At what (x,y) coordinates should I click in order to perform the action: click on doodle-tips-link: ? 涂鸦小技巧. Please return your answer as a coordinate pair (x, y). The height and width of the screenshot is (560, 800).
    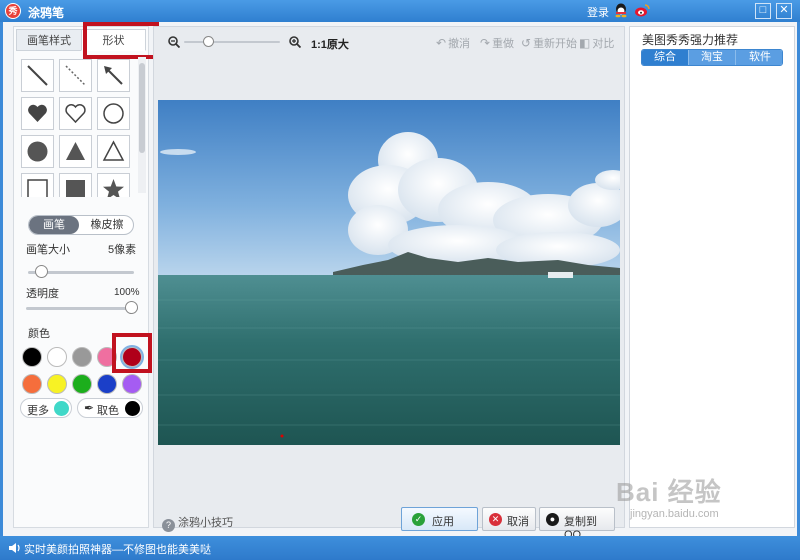
    Looking at the image, I should click on (197, 523).